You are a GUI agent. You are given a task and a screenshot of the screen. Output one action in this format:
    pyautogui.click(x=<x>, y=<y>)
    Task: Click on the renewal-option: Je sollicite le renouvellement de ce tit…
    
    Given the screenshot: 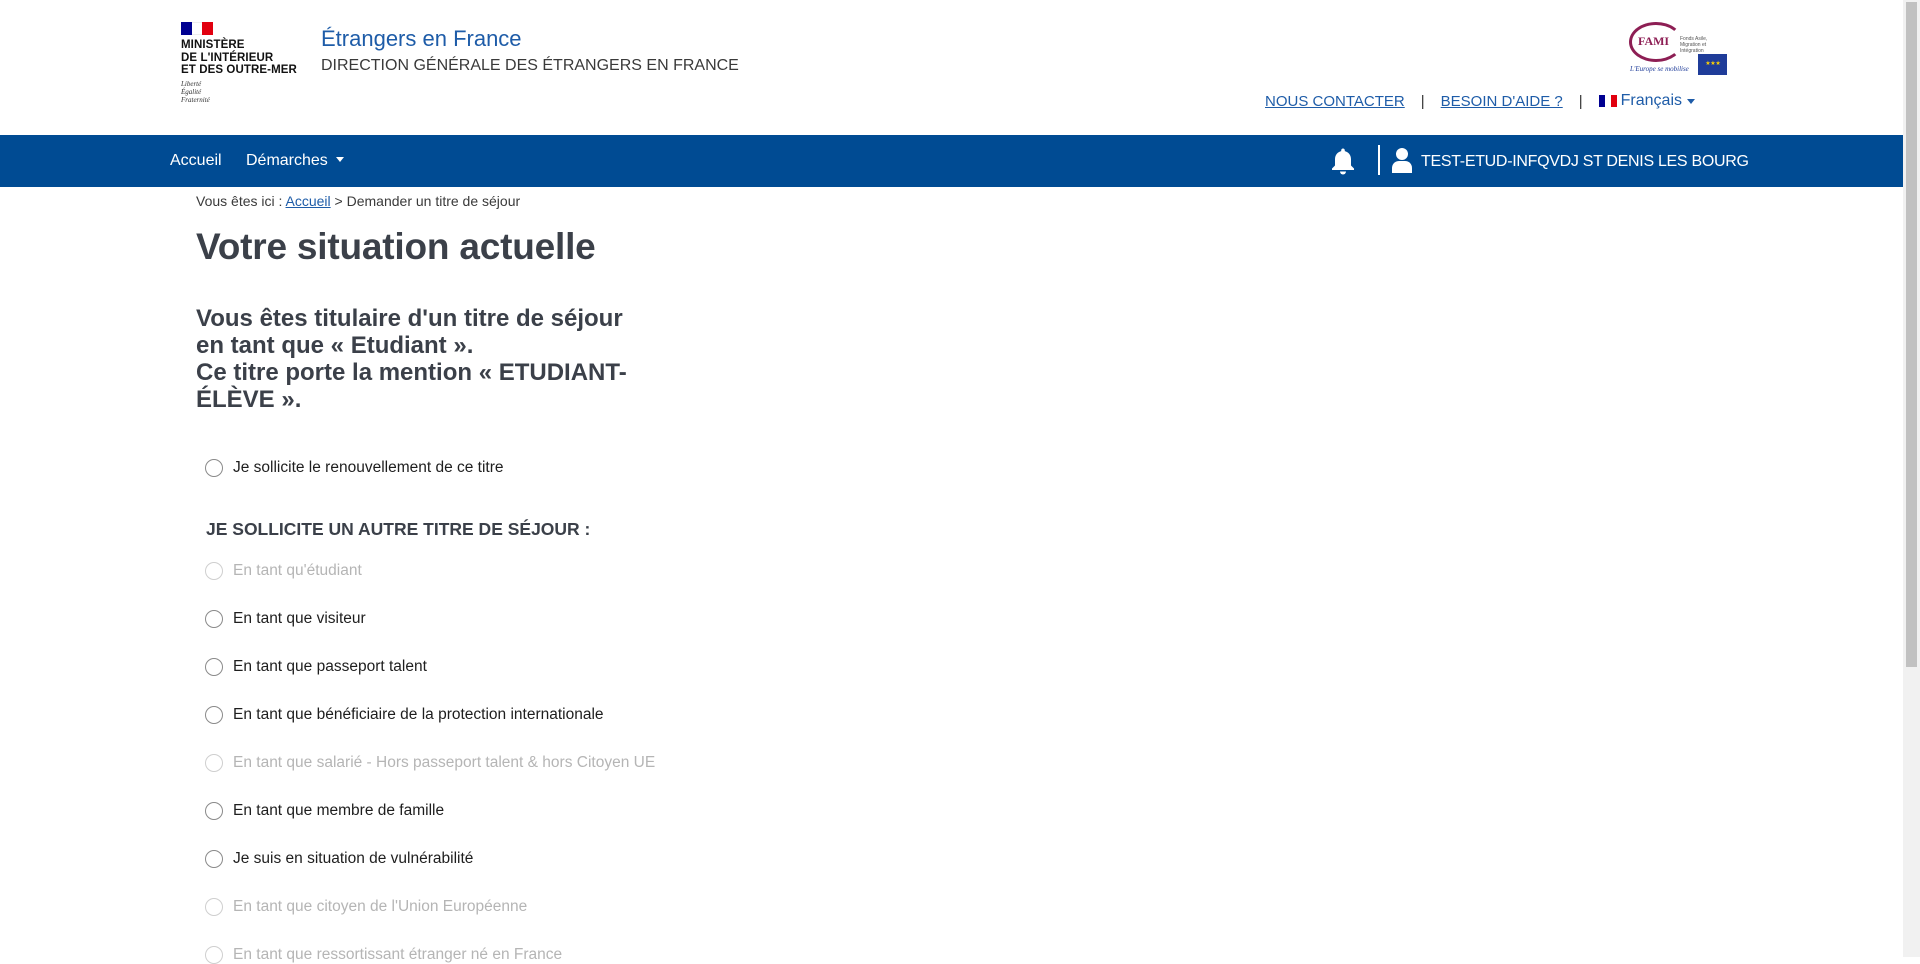 What is the action you would take?
    pyautogui.click(x=354, y=468)
    